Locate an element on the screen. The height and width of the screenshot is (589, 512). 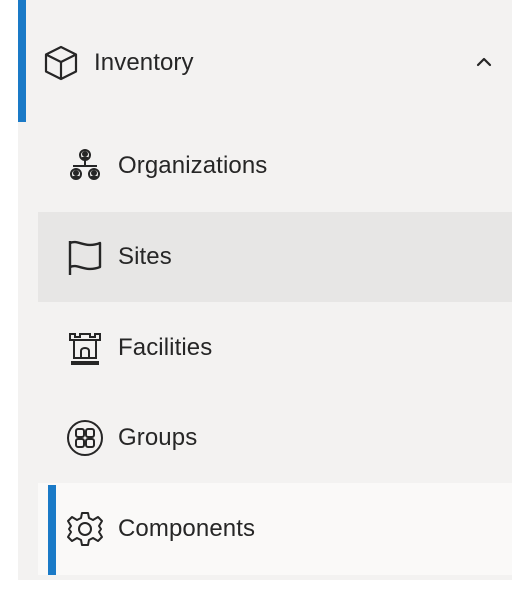
nav-item-label: Components is located at coordinates (187, 528).